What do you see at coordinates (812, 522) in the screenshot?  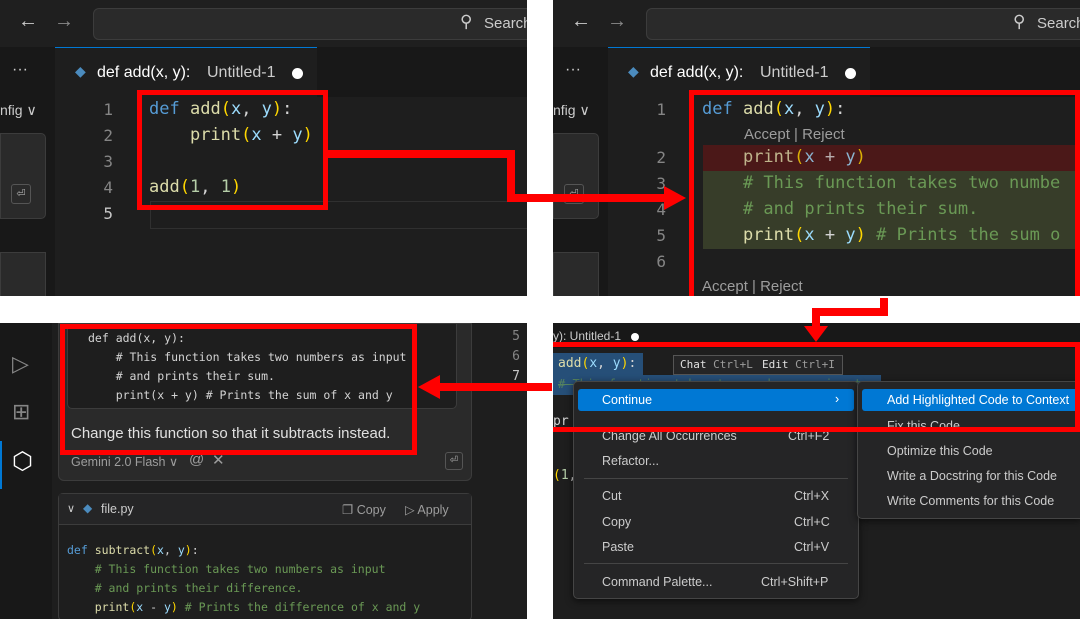 I see `menu-item-shortcut: Ctrl+C` at bounding box center [812, 522].